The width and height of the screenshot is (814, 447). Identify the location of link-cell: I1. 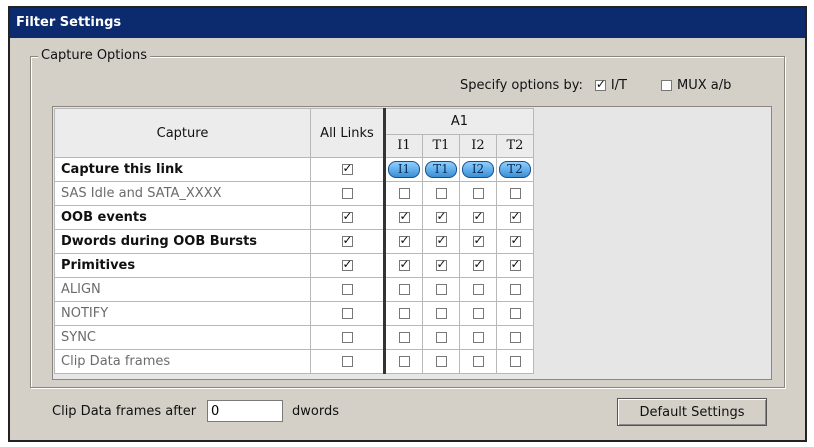
(403, 169).